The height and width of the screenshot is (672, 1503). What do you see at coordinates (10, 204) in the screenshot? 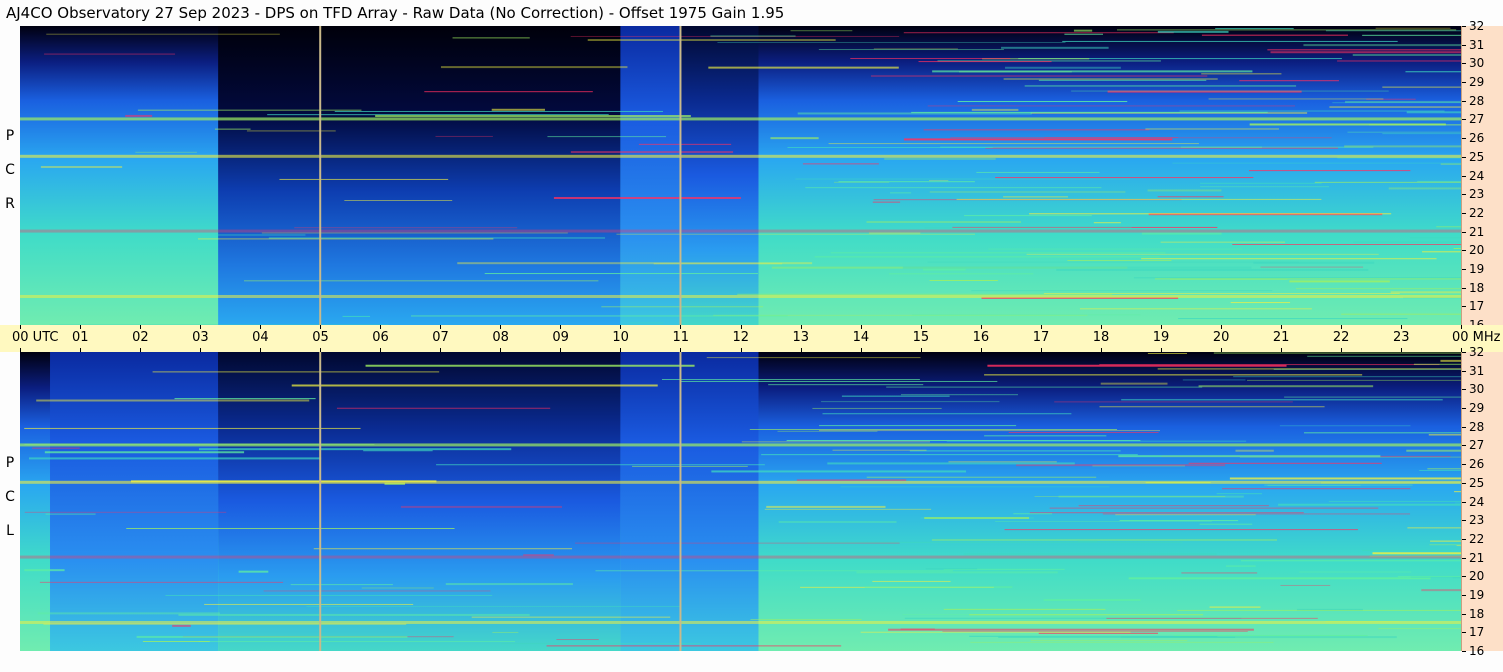
I see `rcp-letter-r: R` at bounding box center [10, 204].